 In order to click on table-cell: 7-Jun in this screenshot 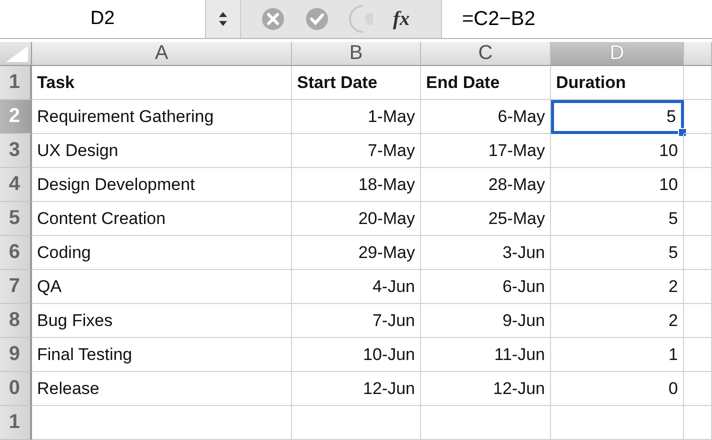, I will do `click(356, 321)`.